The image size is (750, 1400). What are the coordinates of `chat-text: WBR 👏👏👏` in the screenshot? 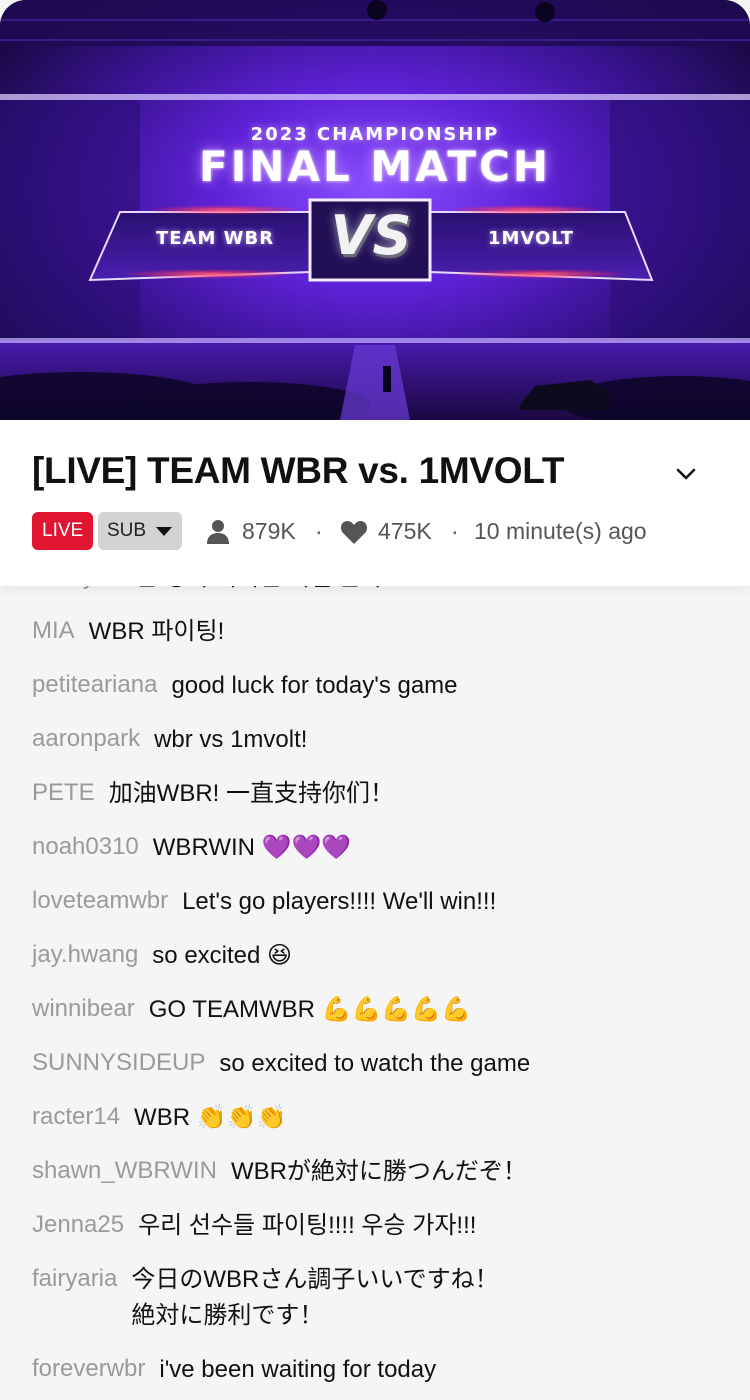 It's located at (210, 1117).